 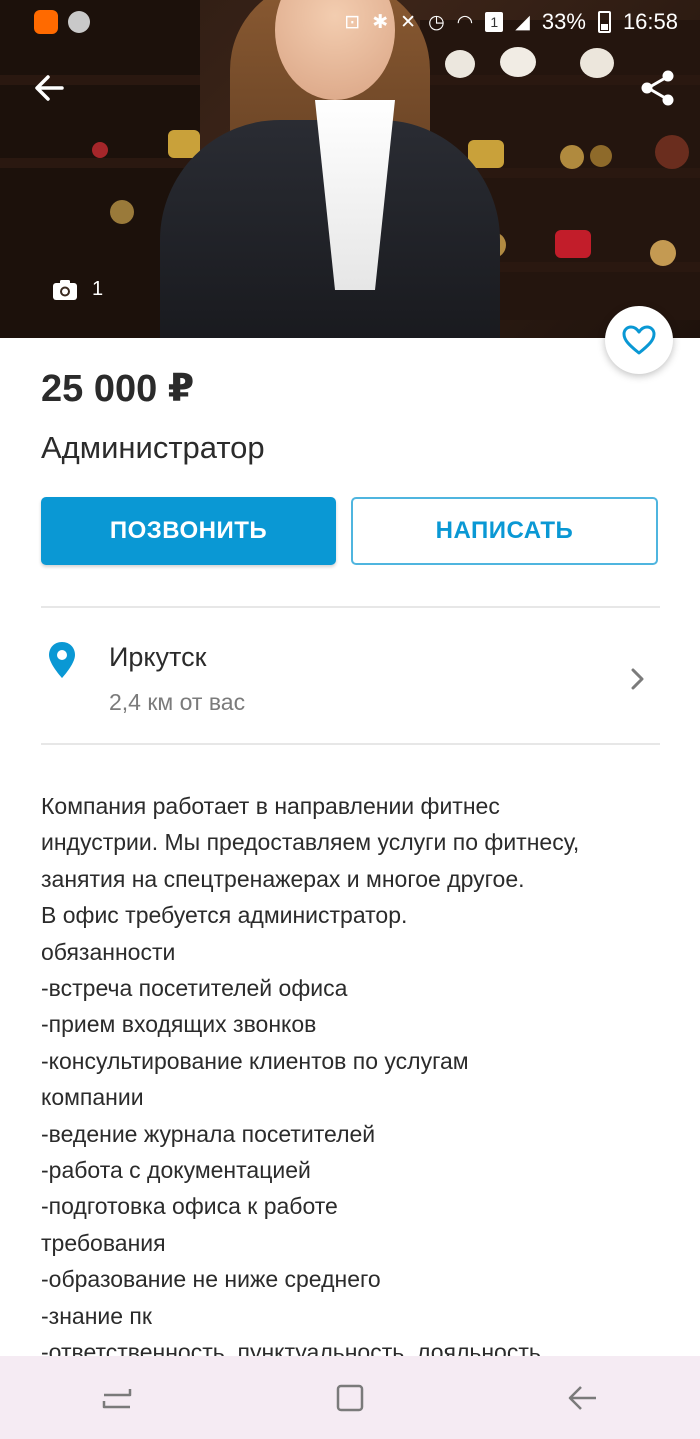 What do you see at coordinates (158, 657) in the screenshot?
I see `location-city: Иркутск` at bounding box center [158, 657].